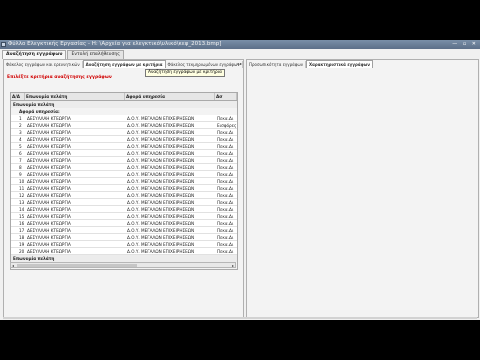  What do you see at coordinates (233, 265) in the screenshot?
I see `scroll-right-icon: ▸` at bounding box center [233, 265].